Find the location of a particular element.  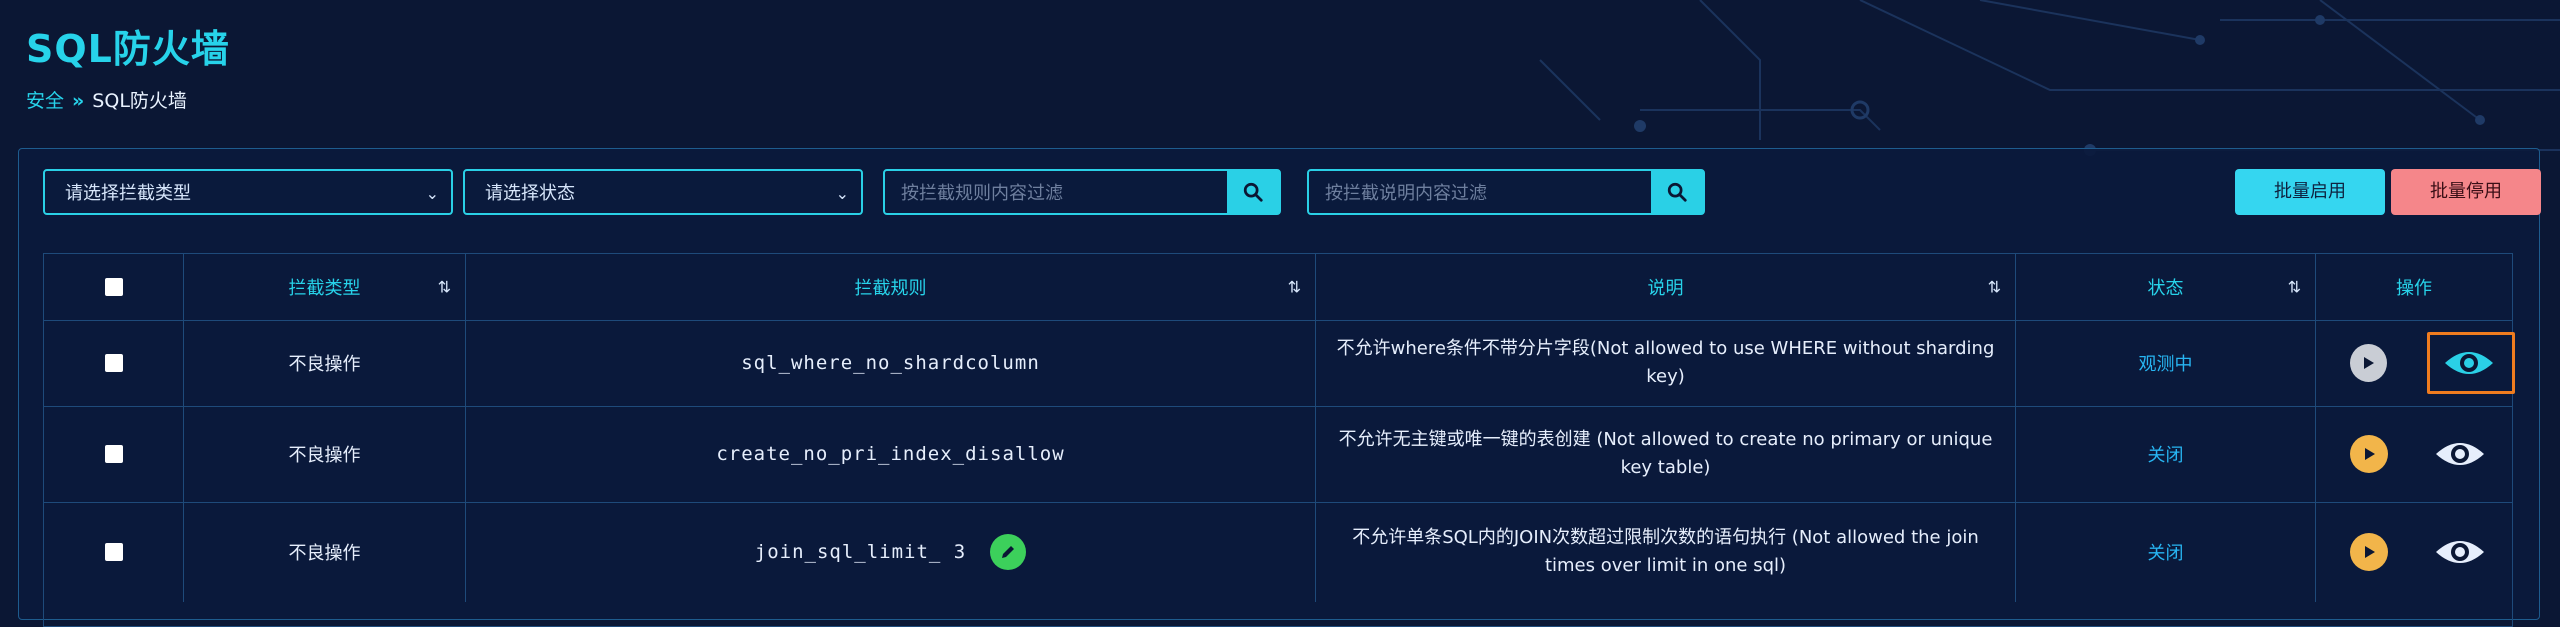

status-value: 观测中 is located at coordinates (2165, 364).